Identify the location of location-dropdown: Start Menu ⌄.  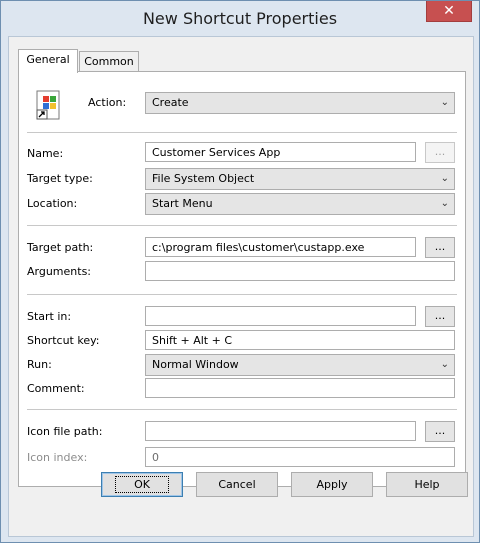
(300, 204).